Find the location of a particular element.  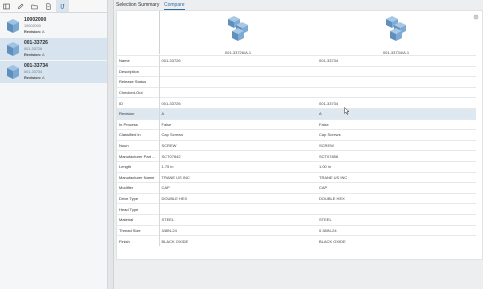

part-1-header: 001-33726/A.1 is located at coordinates (238, 34).